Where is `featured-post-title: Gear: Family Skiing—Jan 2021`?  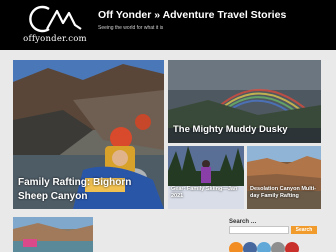 featured-post-title: Gear: Family Skiing—Jan 2021 is located at coordinates (204, 192).